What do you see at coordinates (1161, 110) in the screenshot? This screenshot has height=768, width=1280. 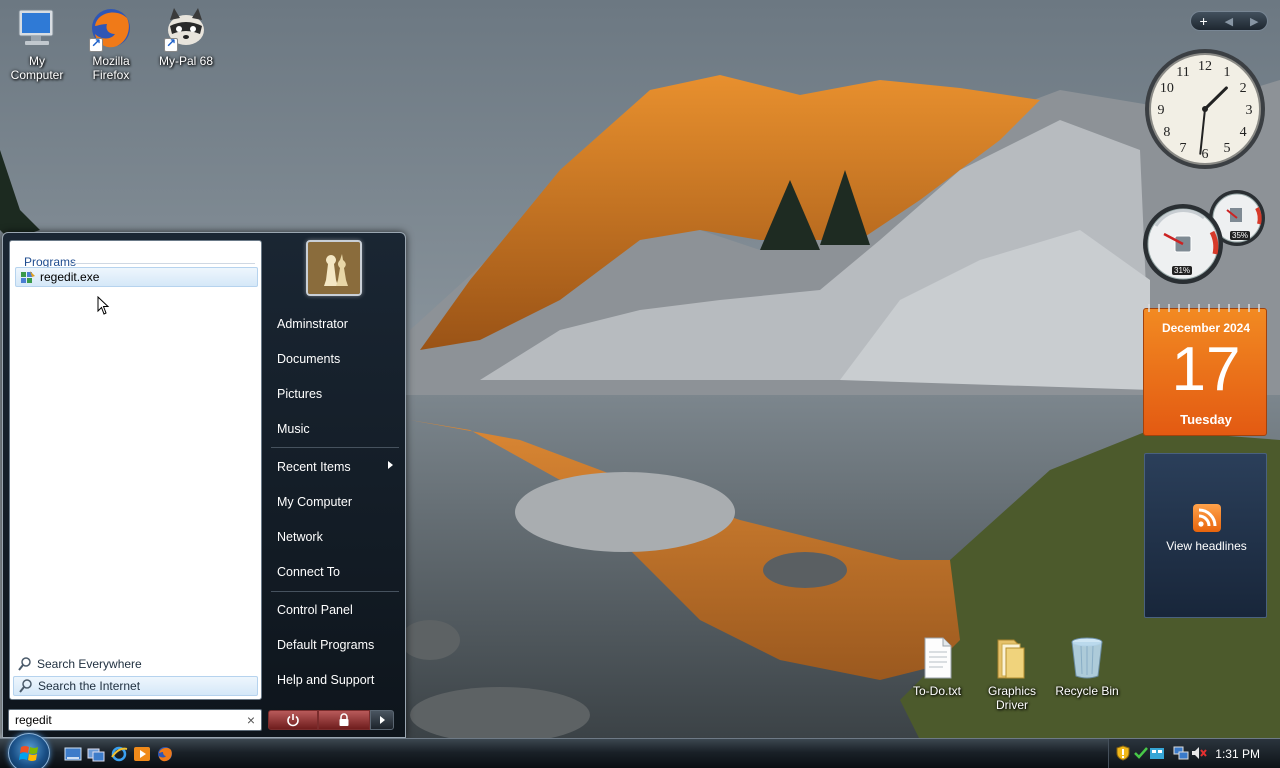 I see `clock-numeral: 9` at bounding box center [1161, 110].